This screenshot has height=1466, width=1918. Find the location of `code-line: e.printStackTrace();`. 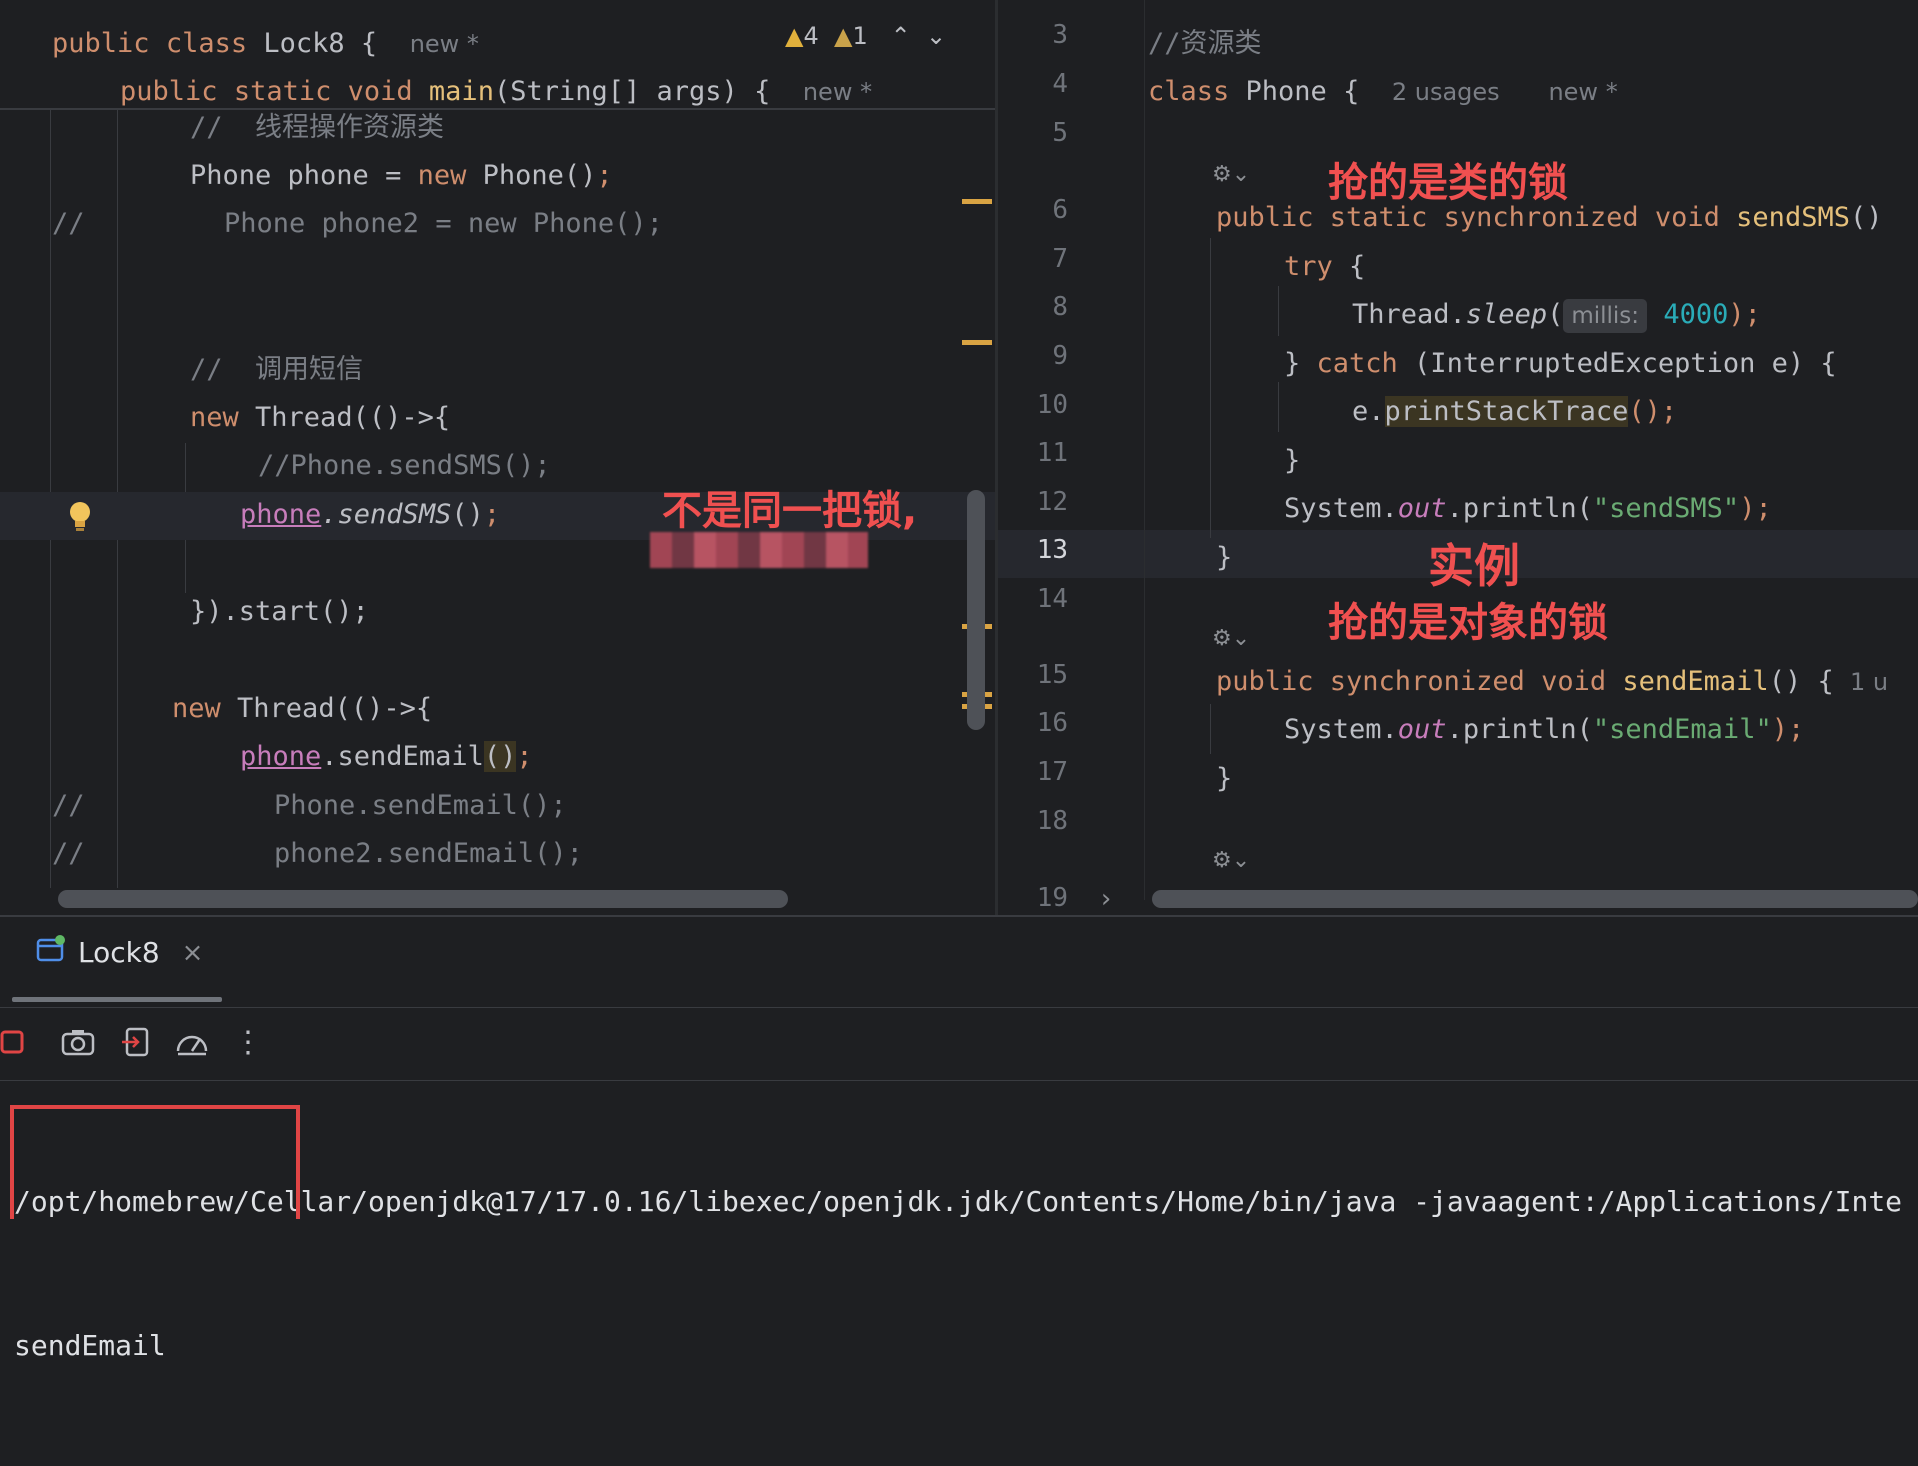

code-line: e.printStackTrace(); is located at coordinates (1514, 412).